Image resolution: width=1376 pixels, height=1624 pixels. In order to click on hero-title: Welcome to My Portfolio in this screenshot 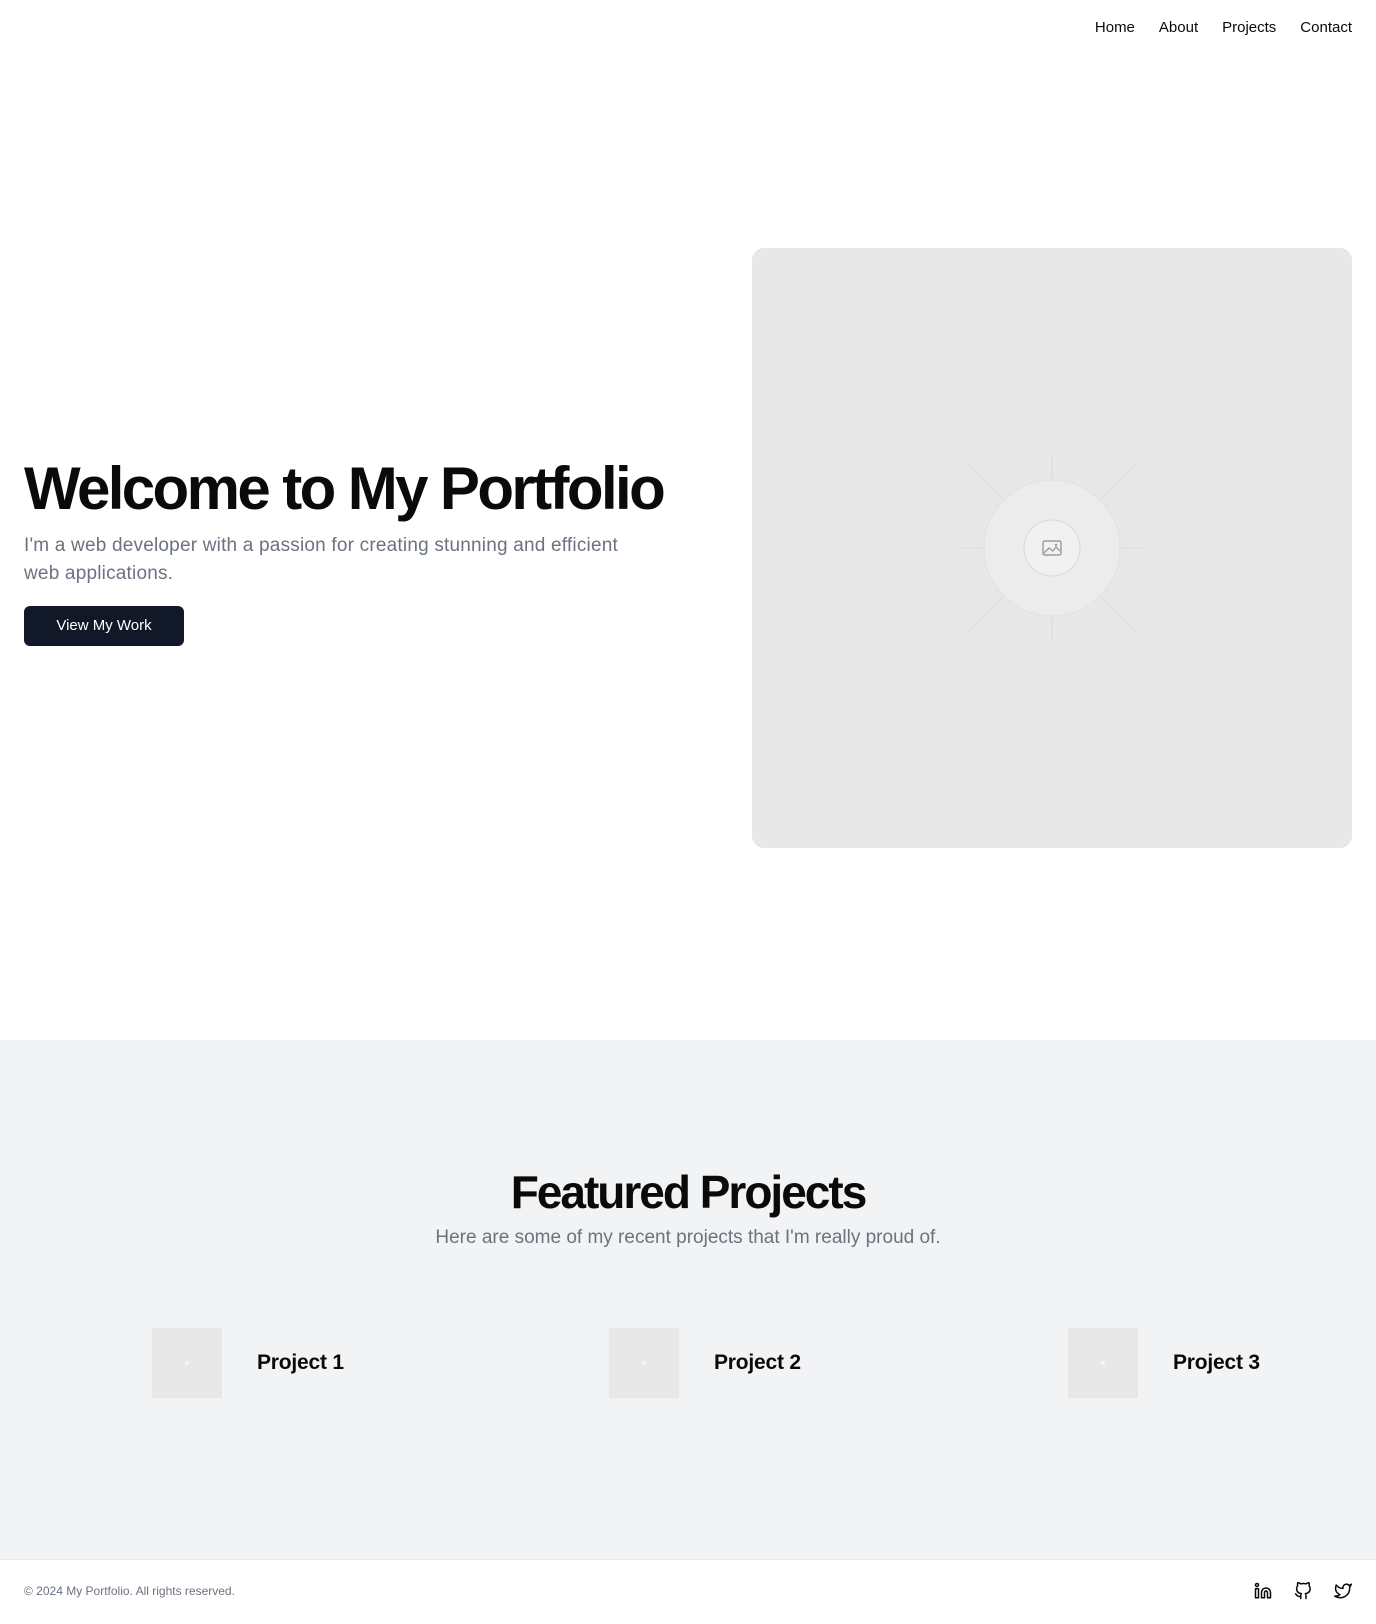, I will do `click(345, 488)`.